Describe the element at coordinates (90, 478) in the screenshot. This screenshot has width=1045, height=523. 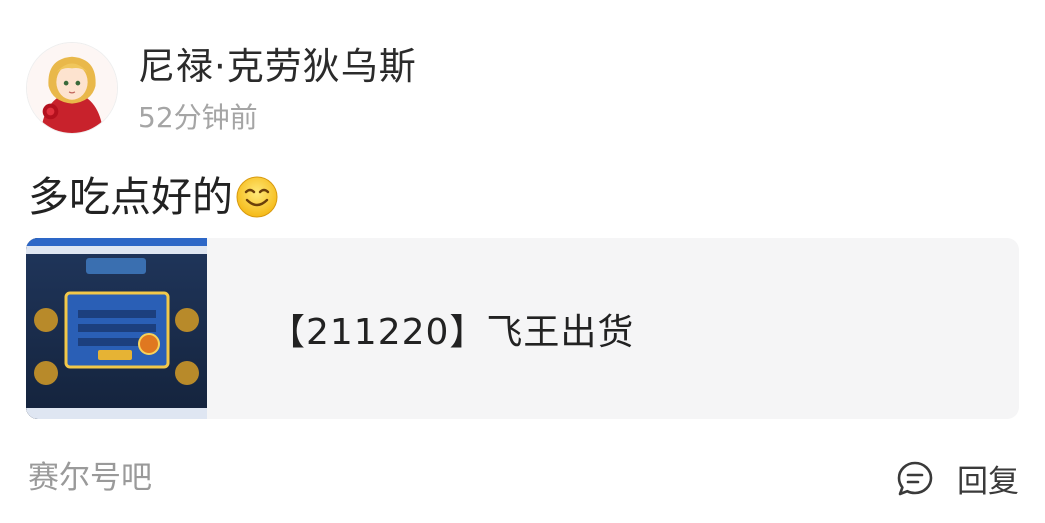
I see `forum-name: 赛尔号吧` at that location.